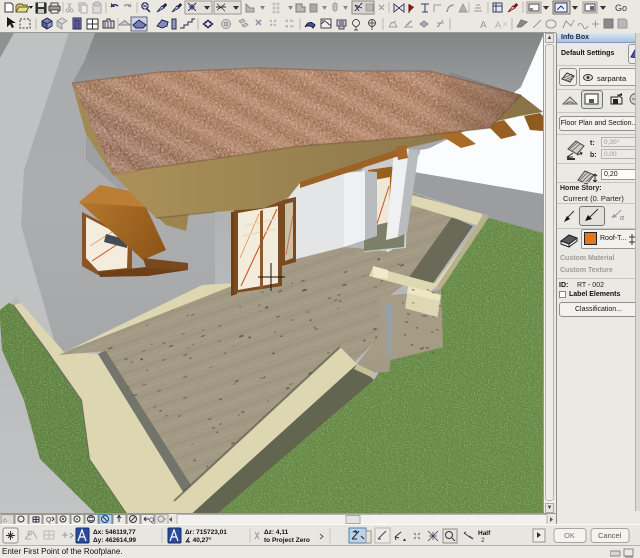 The image size is (640, 558). What do you see at coordinates (198, 540) in the screenshot?
I see `svg-text: ∡ 40,27°` at bounding box center [198, 540].